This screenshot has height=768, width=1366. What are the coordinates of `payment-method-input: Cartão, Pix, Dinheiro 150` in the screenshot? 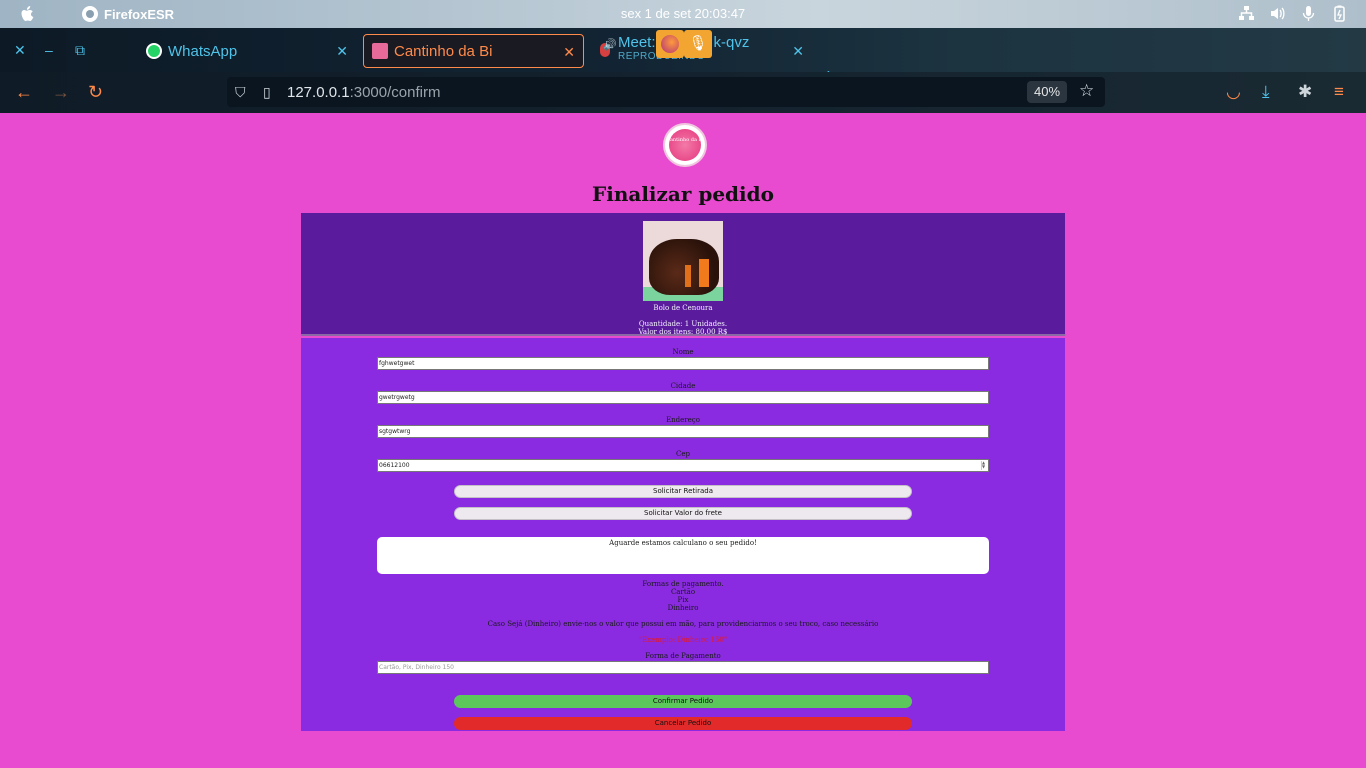 It's located at (683, 667).